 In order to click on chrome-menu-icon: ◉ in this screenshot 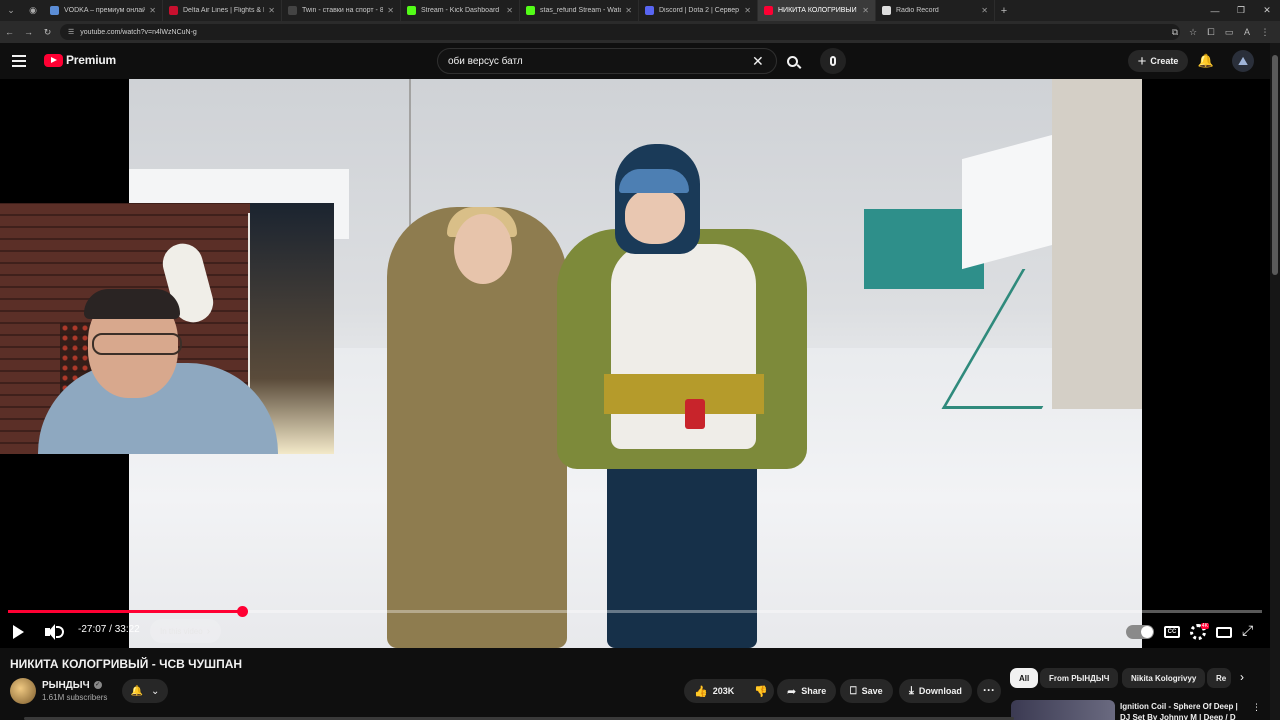, I will do `click(33, 10)`.